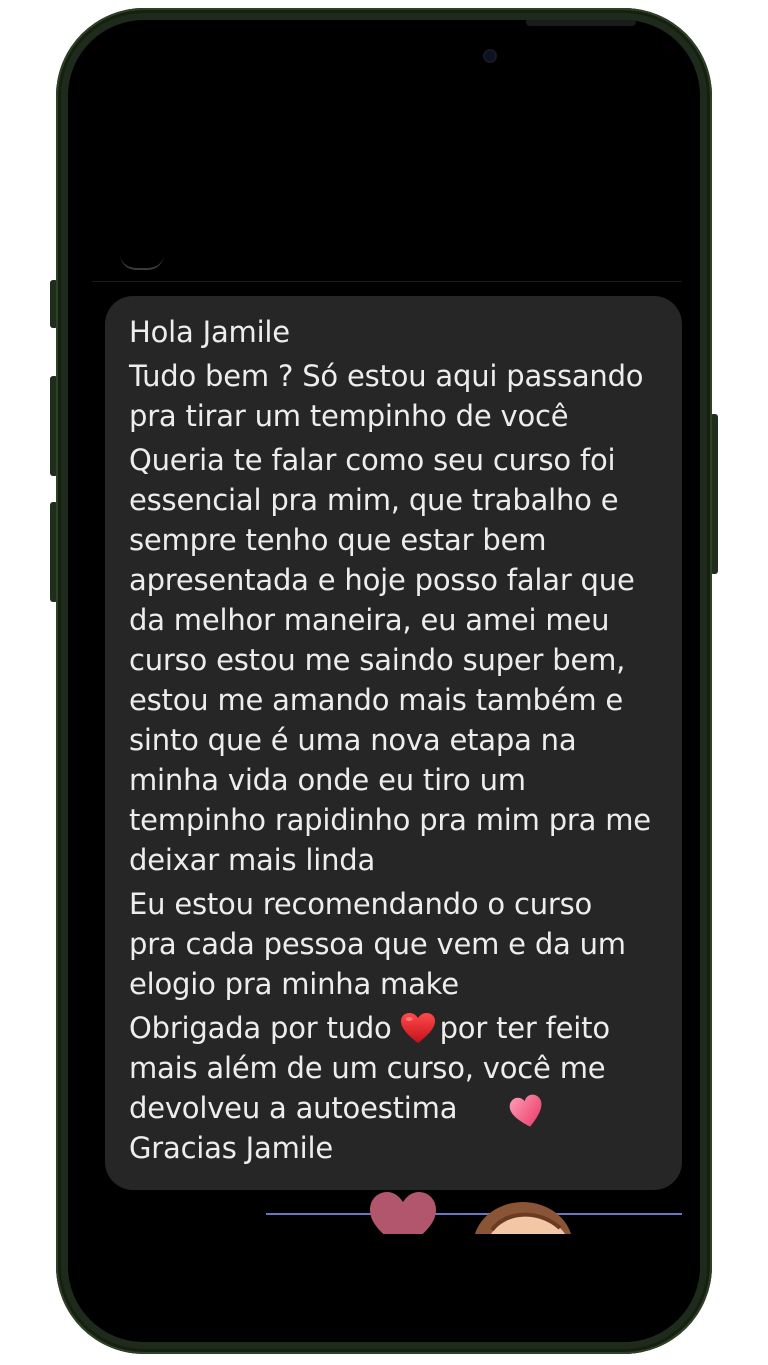 Image resolution: width=768 pixels, height=1365 pixels. I want to click on message-line: pra cada pessoa que vem e da um, so click(377, 944).